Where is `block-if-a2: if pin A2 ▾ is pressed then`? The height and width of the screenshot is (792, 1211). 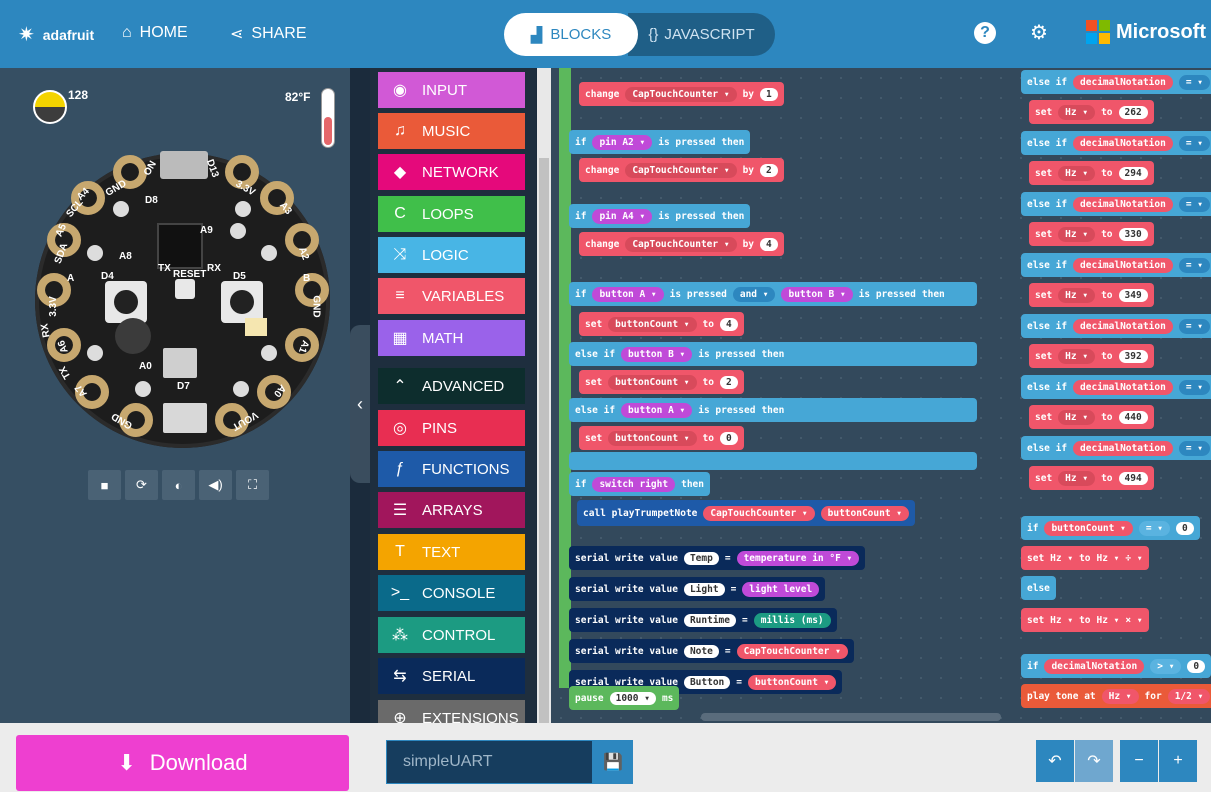
block-if-a2: if pin A2 ▾ is pressed then is located at coordinates (660, 142).